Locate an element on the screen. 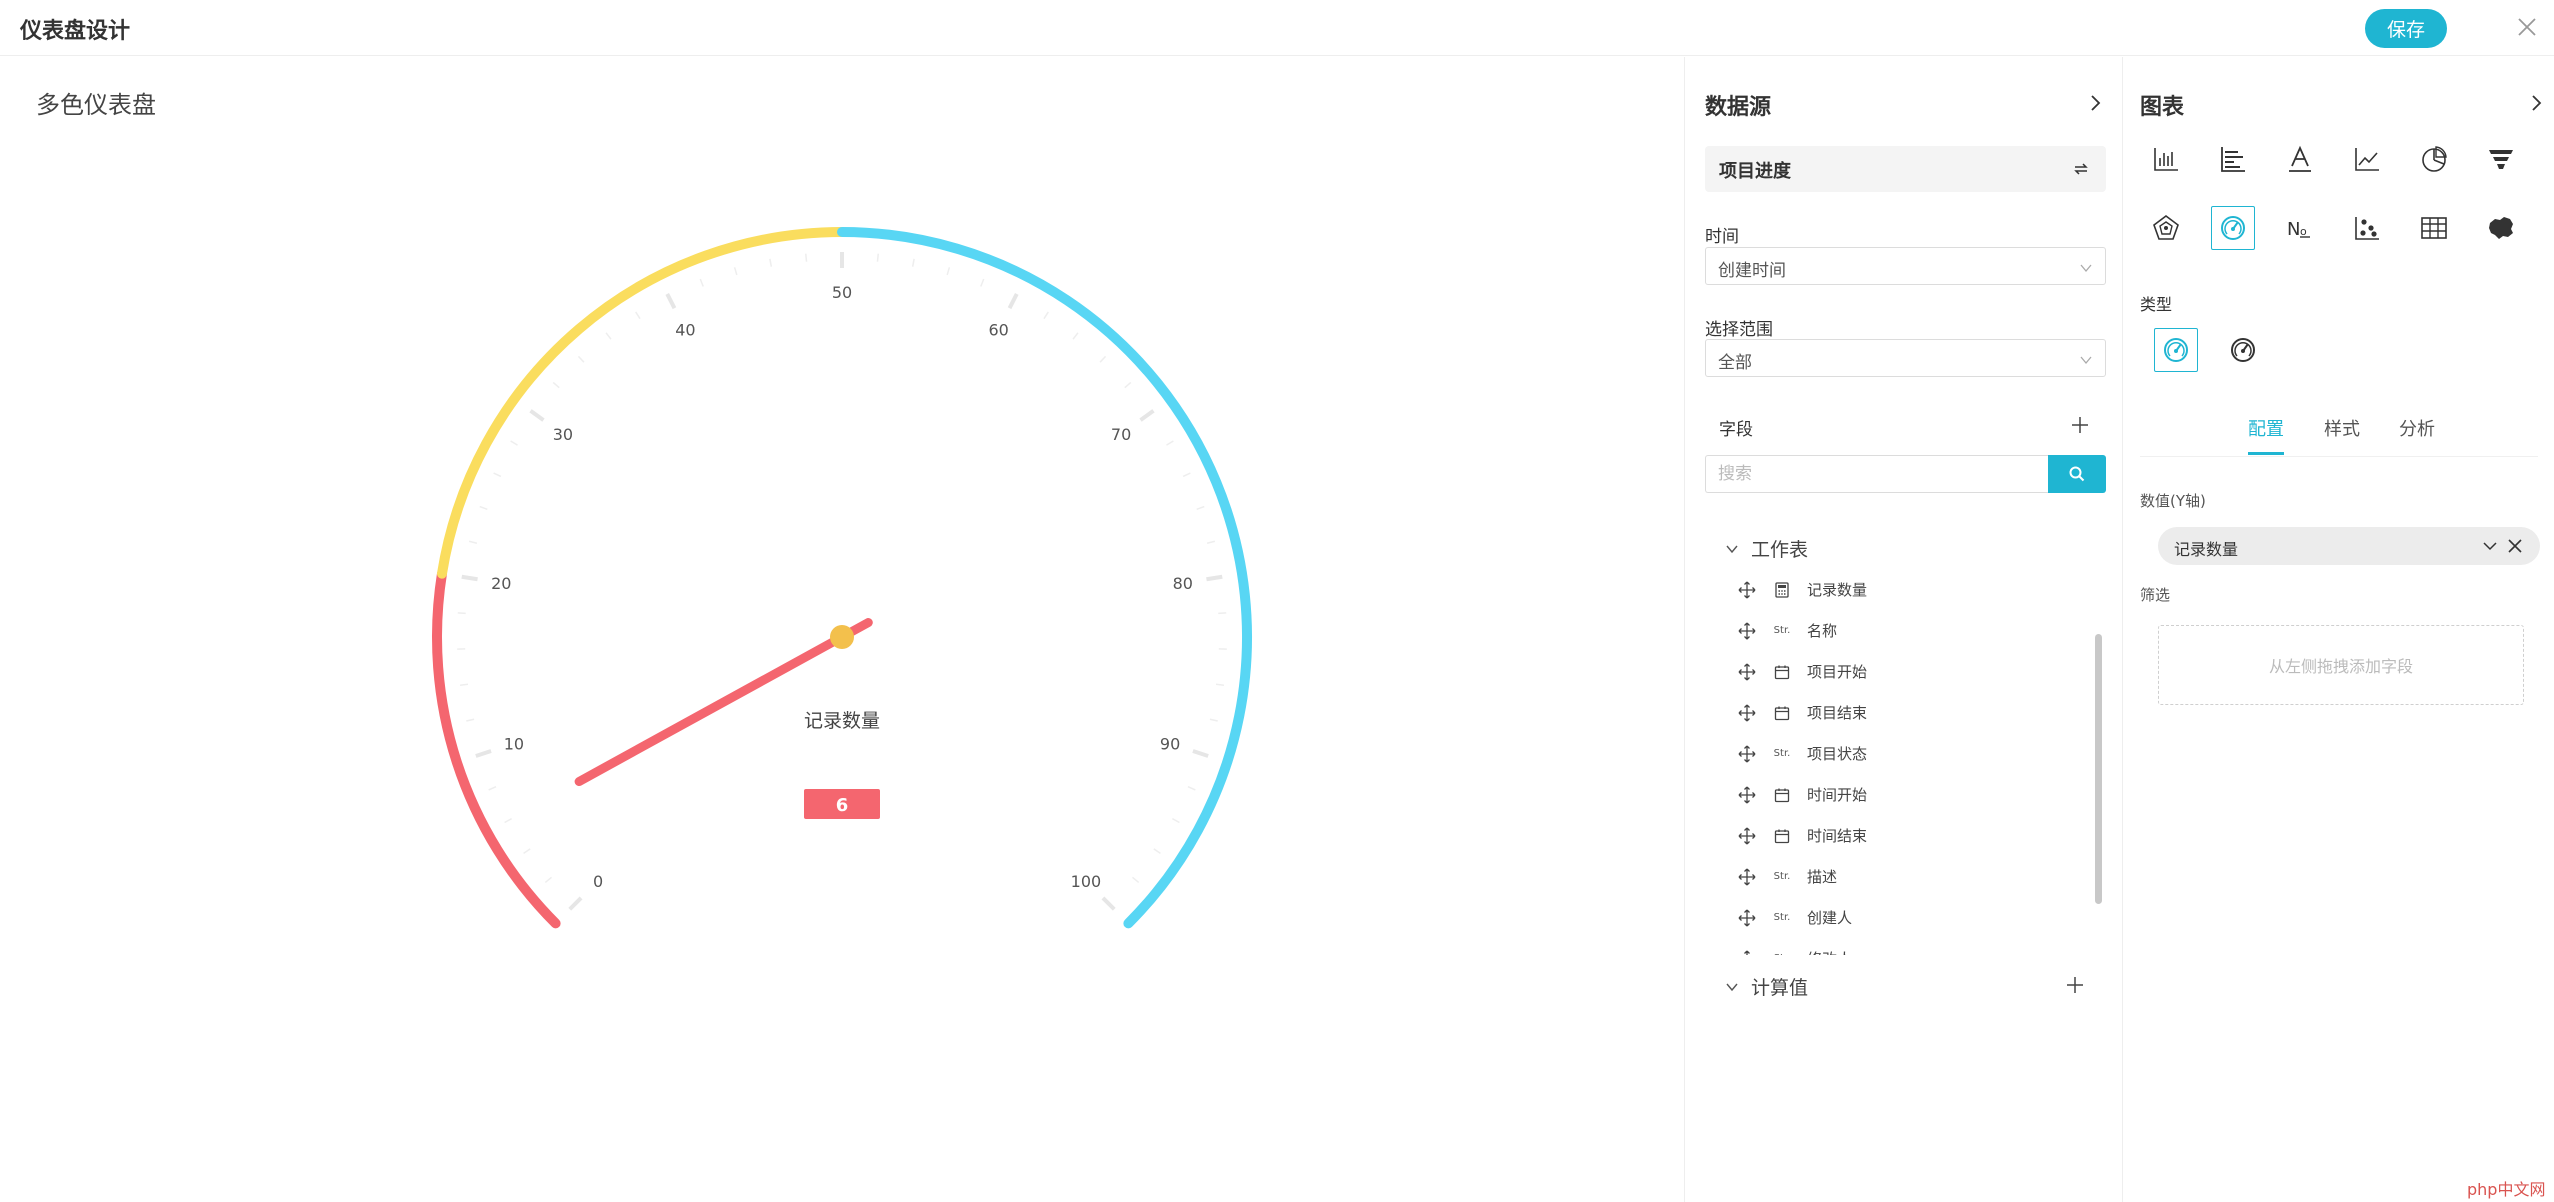  field-item: 项目开始 is located at coordinates (1895, 671).